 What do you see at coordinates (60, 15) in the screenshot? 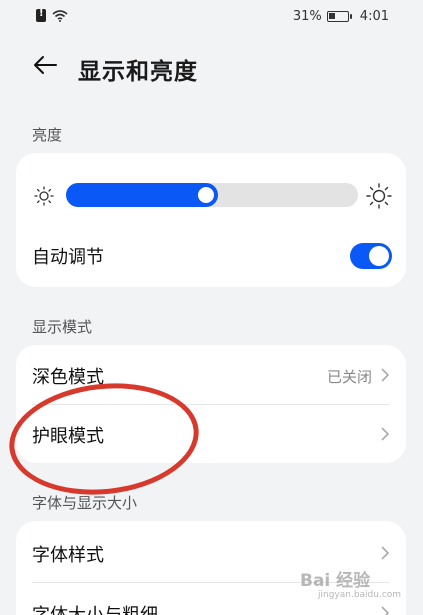
I see `wifi-icon` at bounding box center [60, 15].